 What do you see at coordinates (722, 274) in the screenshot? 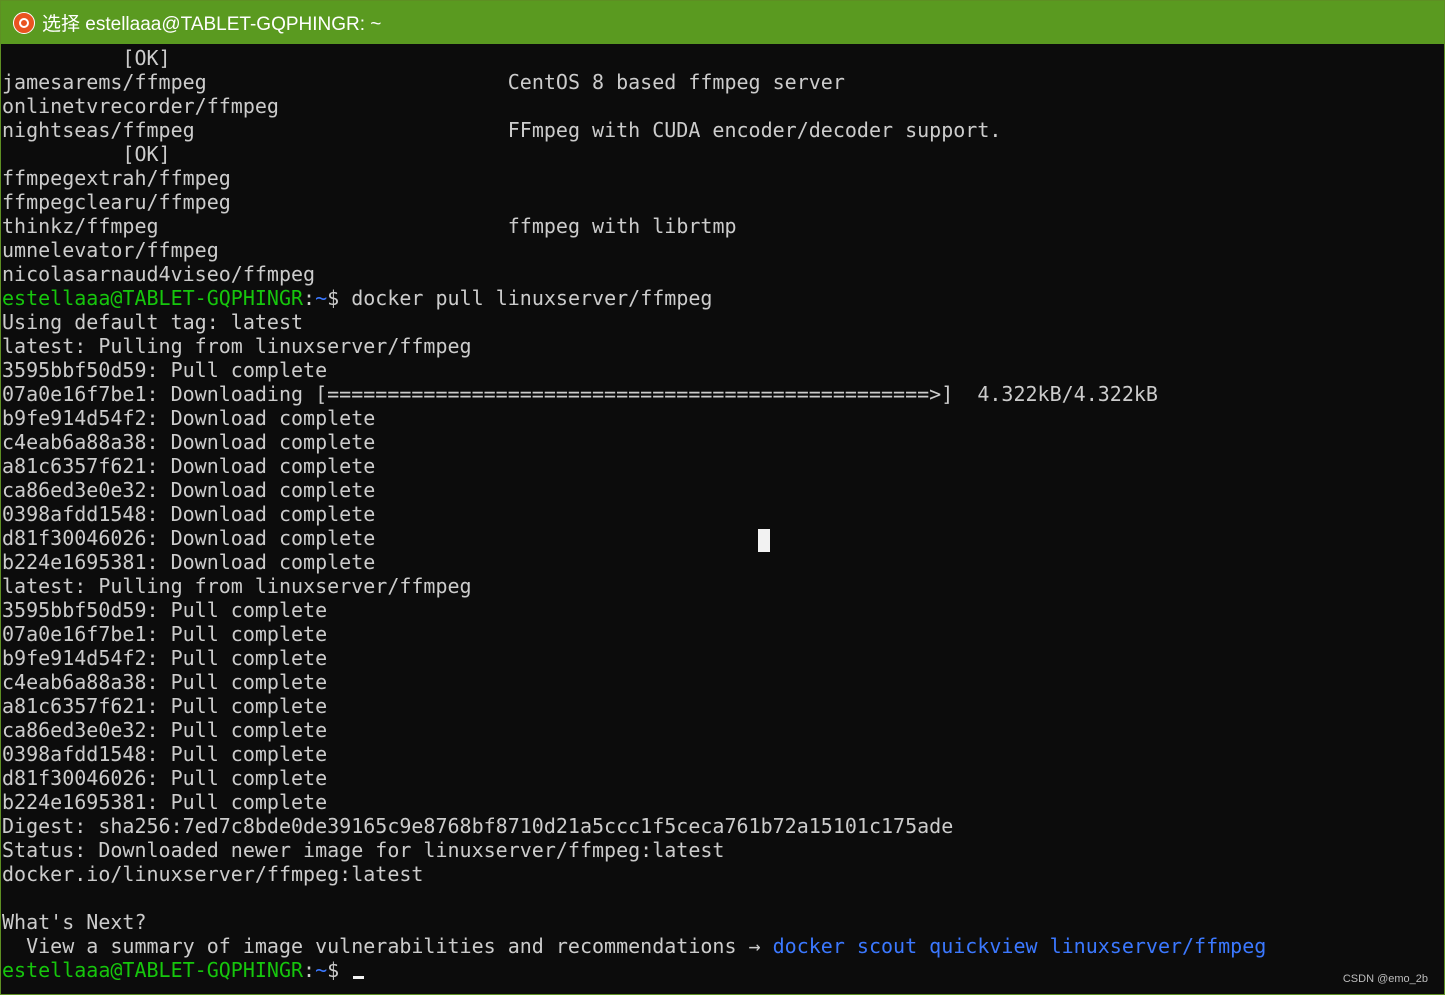
I see `search-result-row: nicolasarnaud4viseo/ffmpeg` at bounding box center [722, 274].